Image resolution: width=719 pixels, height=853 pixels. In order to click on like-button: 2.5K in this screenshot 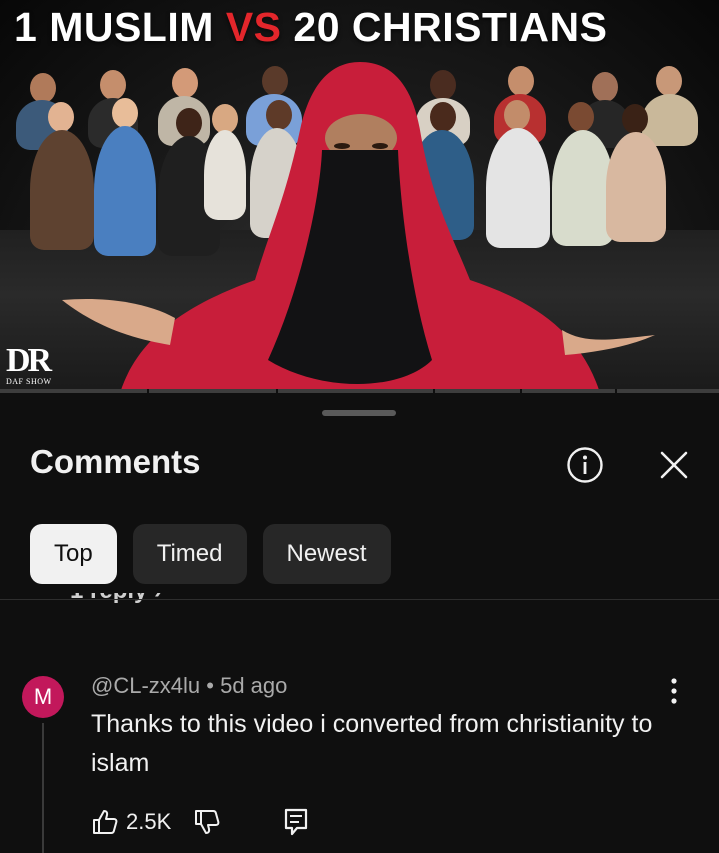, I will do `click(131, 822)`.